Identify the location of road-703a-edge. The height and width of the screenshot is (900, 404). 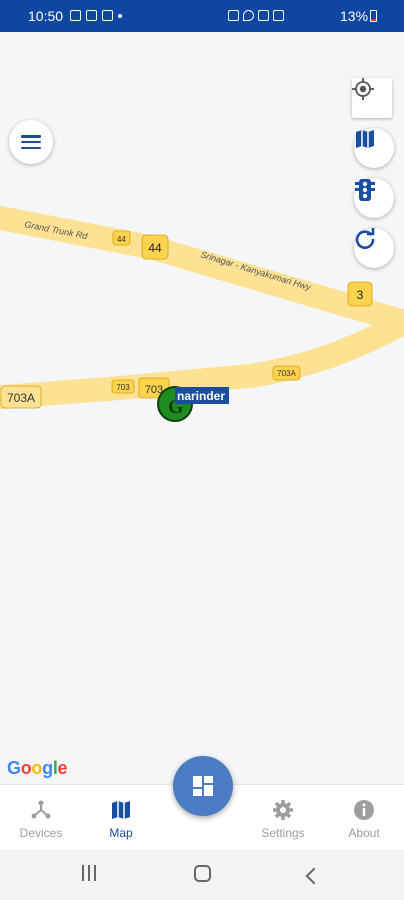
(389, 327).